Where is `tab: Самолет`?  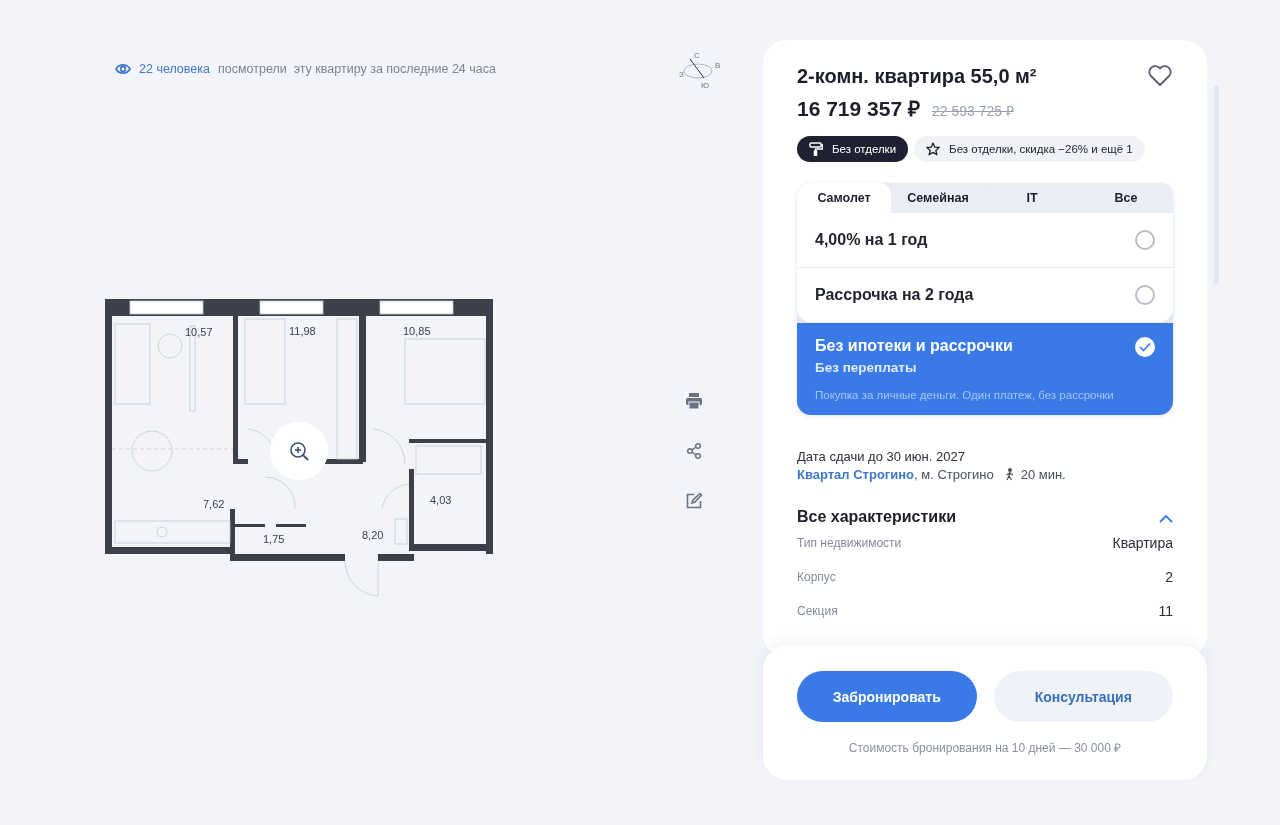
tab: Самолет is located at coordinates (844, 198).